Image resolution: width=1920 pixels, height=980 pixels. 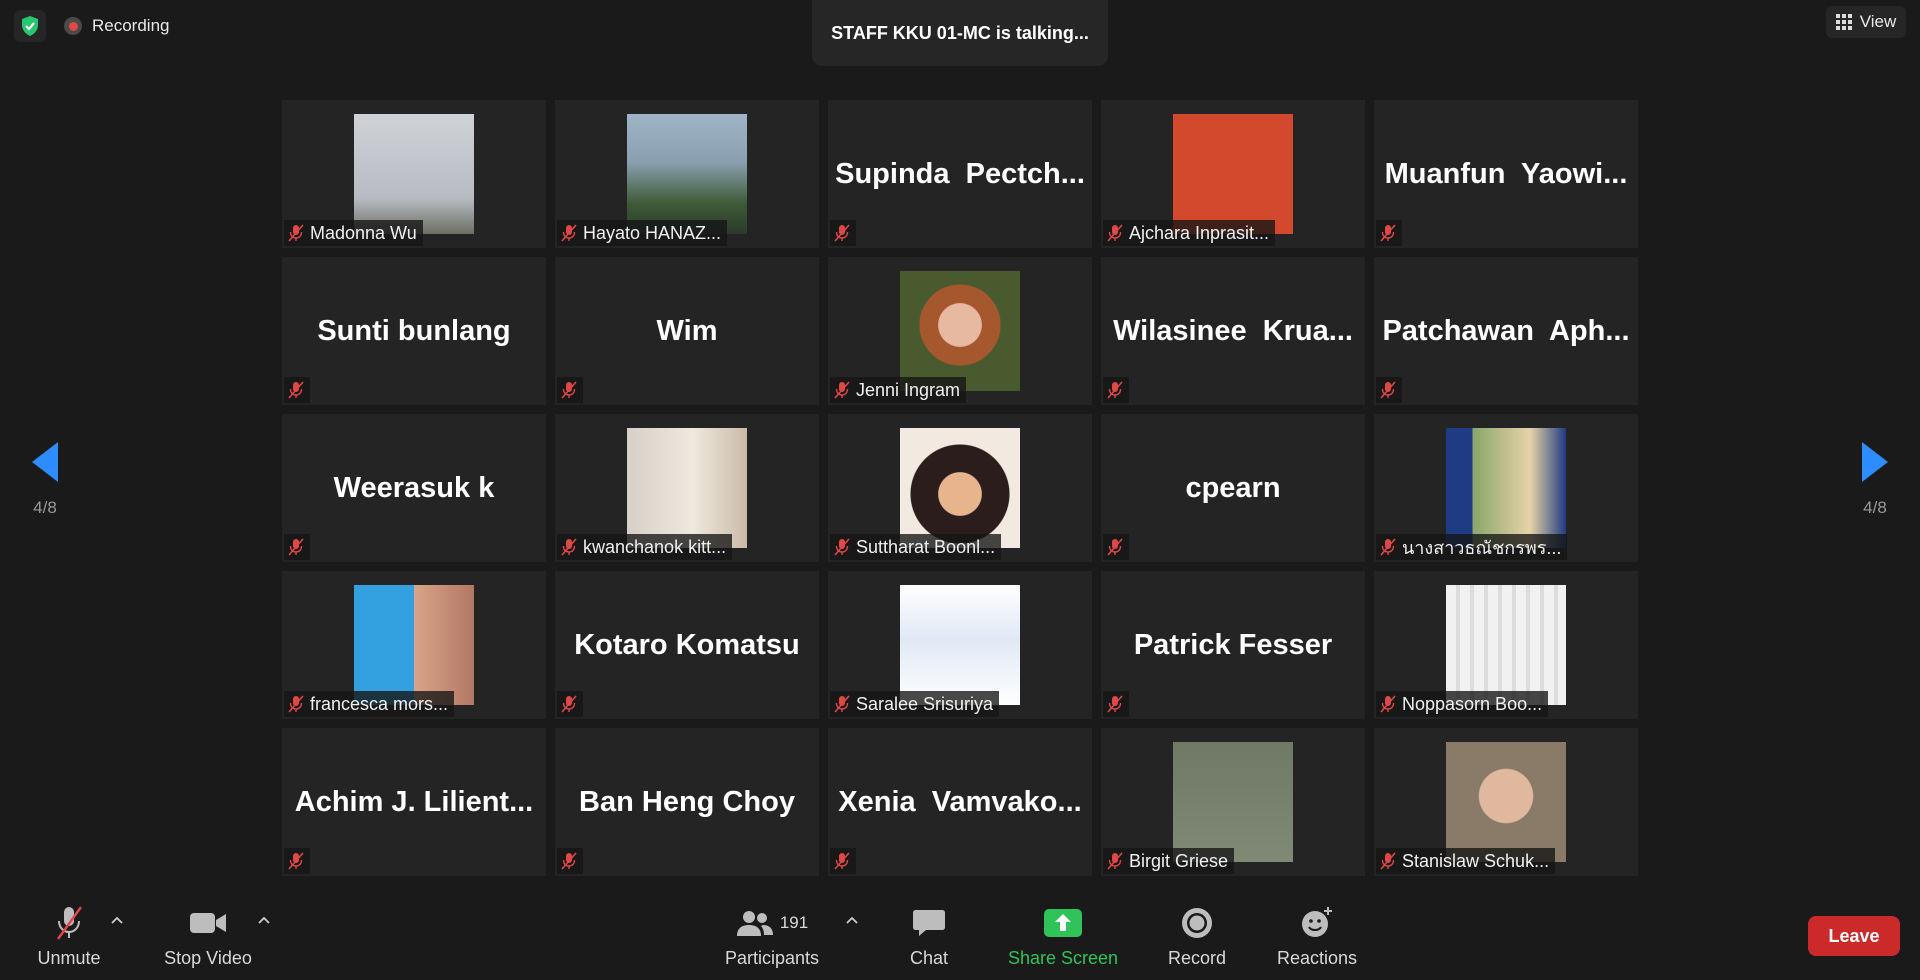 What do you see at coordinates (1169, 861) in the screenshot?
I see `participant-name-tag: Birgit Griese` at bounding box center [1169, 861].